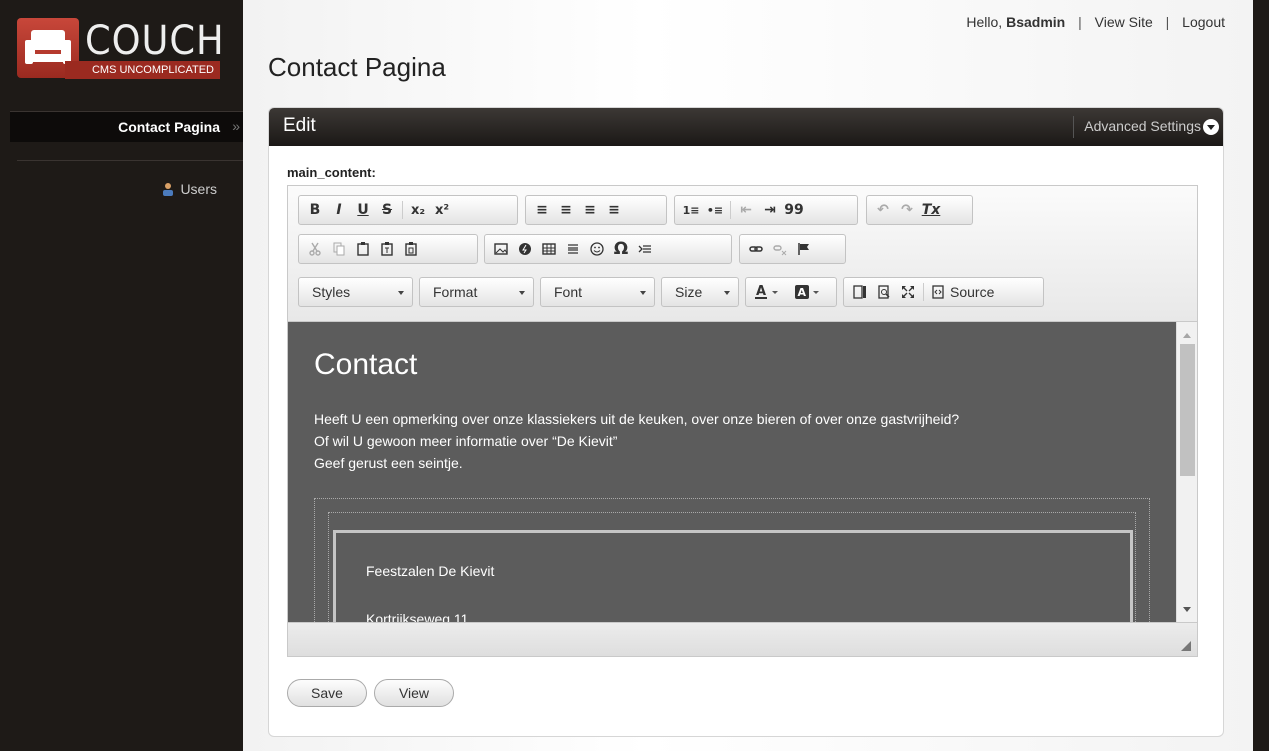 This screenshot has width=1269, height=751. What do you see at coordinates (691, 210) in the screenshot?
I see `numbered-list-button: 1≡` at bounding box center [691, 210].